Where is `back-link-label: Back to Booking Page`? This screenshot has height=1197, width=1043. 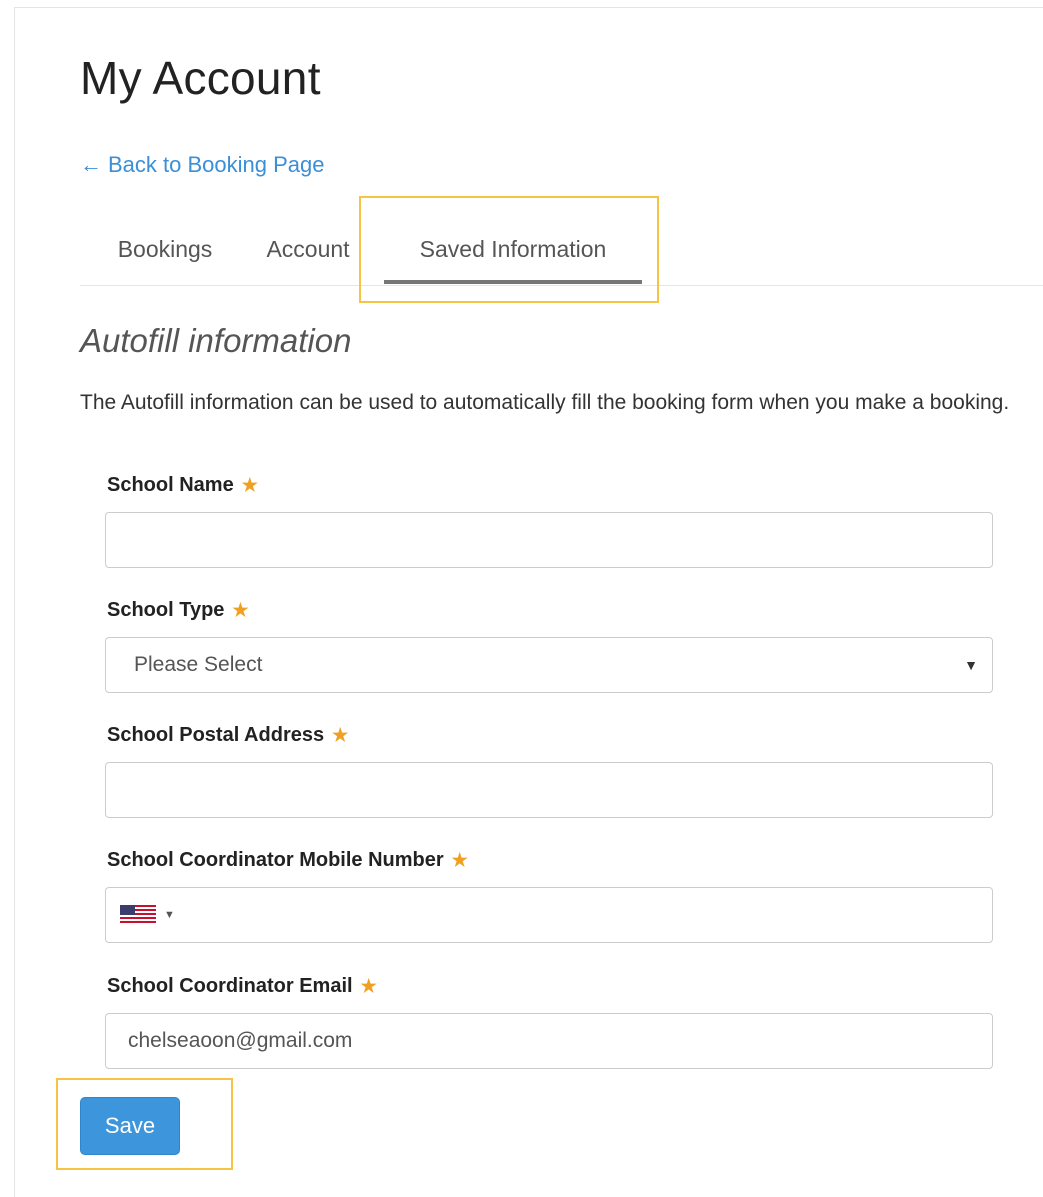
back-link-label: Back to Booking Page is located at coordinates (216, 164).